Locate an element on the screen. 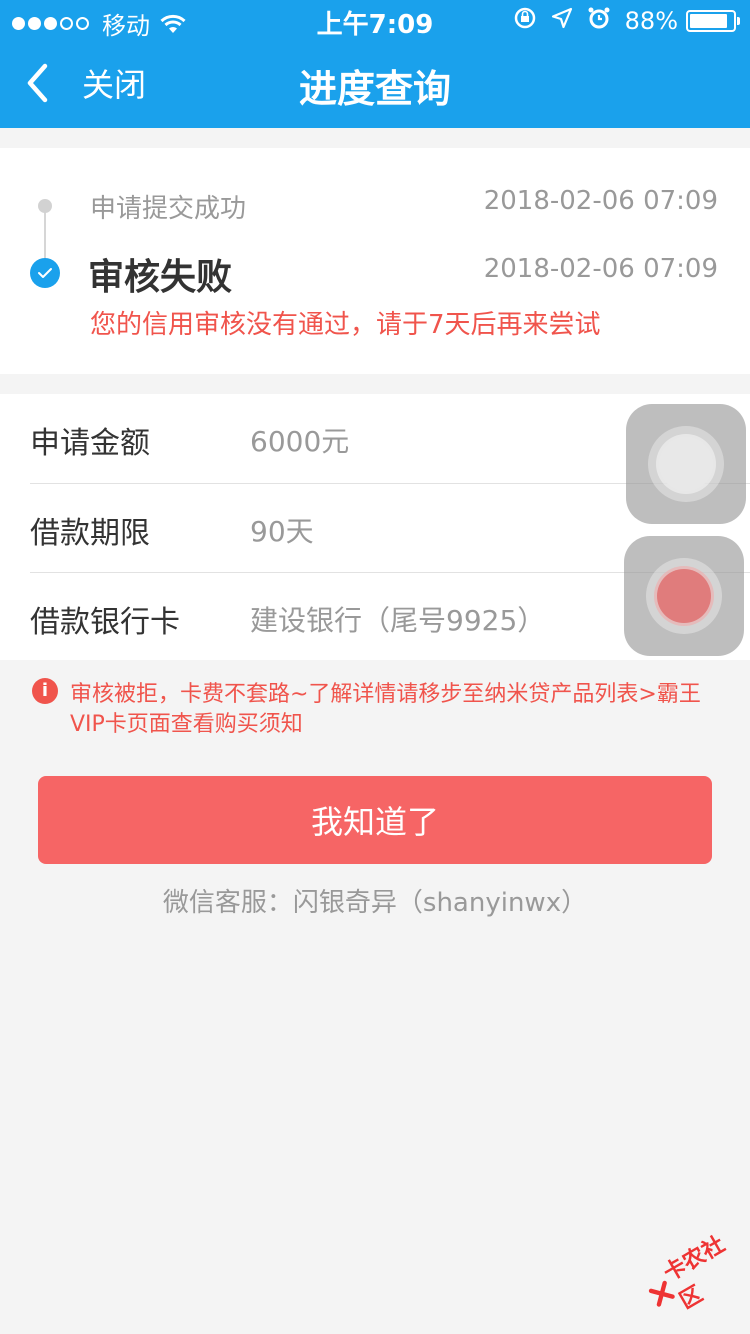 The width and height of the screenshot is (750, 1334). location-icon is located at coordinates (562, 21).